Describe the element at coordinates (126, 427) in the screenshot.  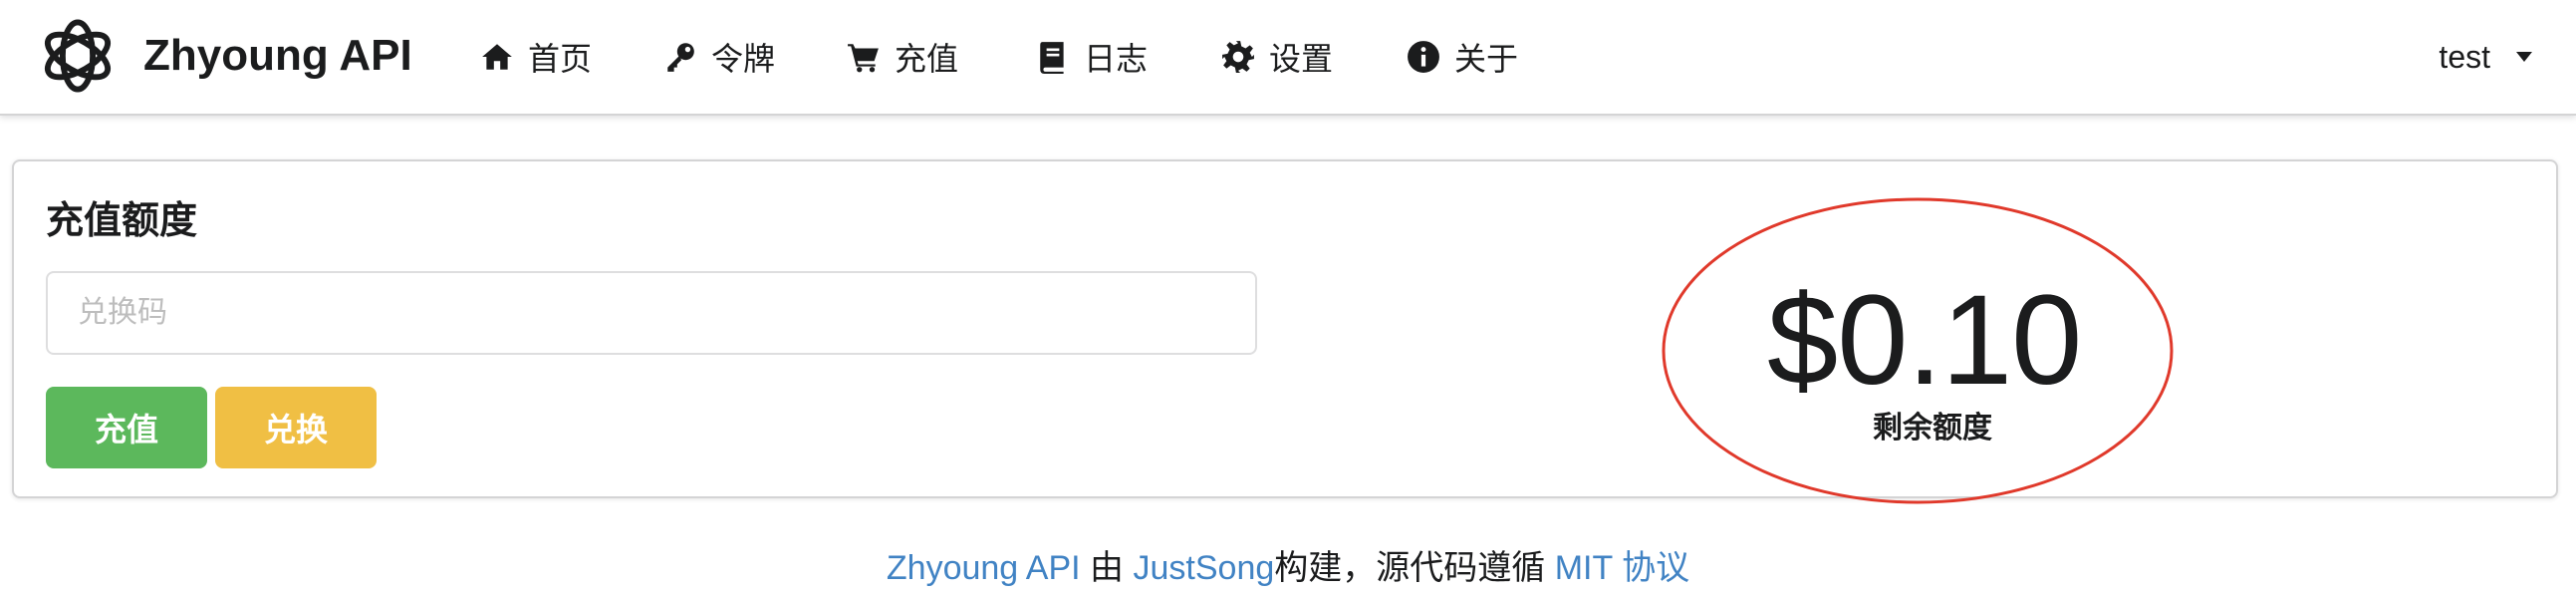
I see `topup-button: 充值` at that location.